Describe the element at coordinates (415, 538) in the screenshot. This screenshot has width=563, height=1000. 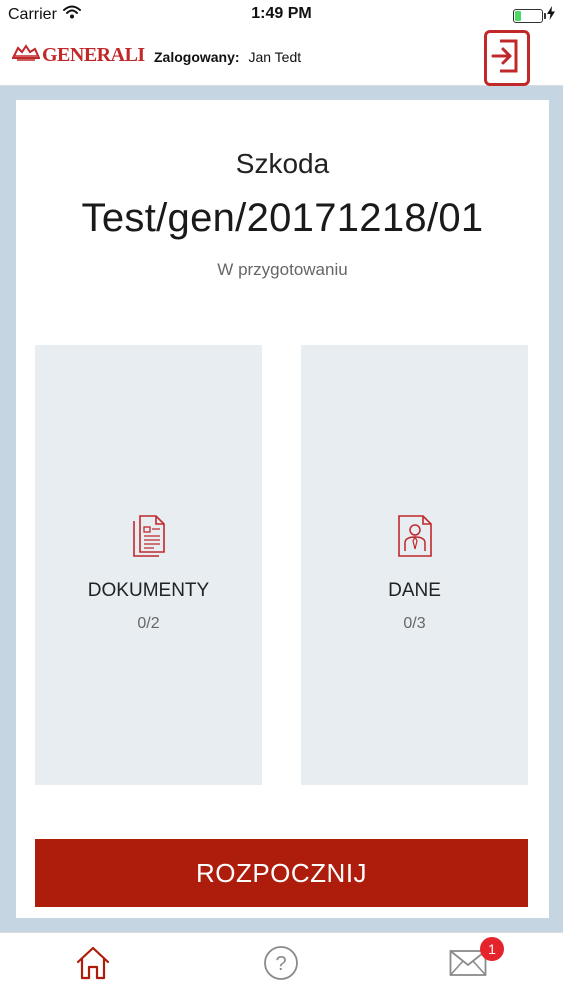
I see `person-data-icon` at that location.